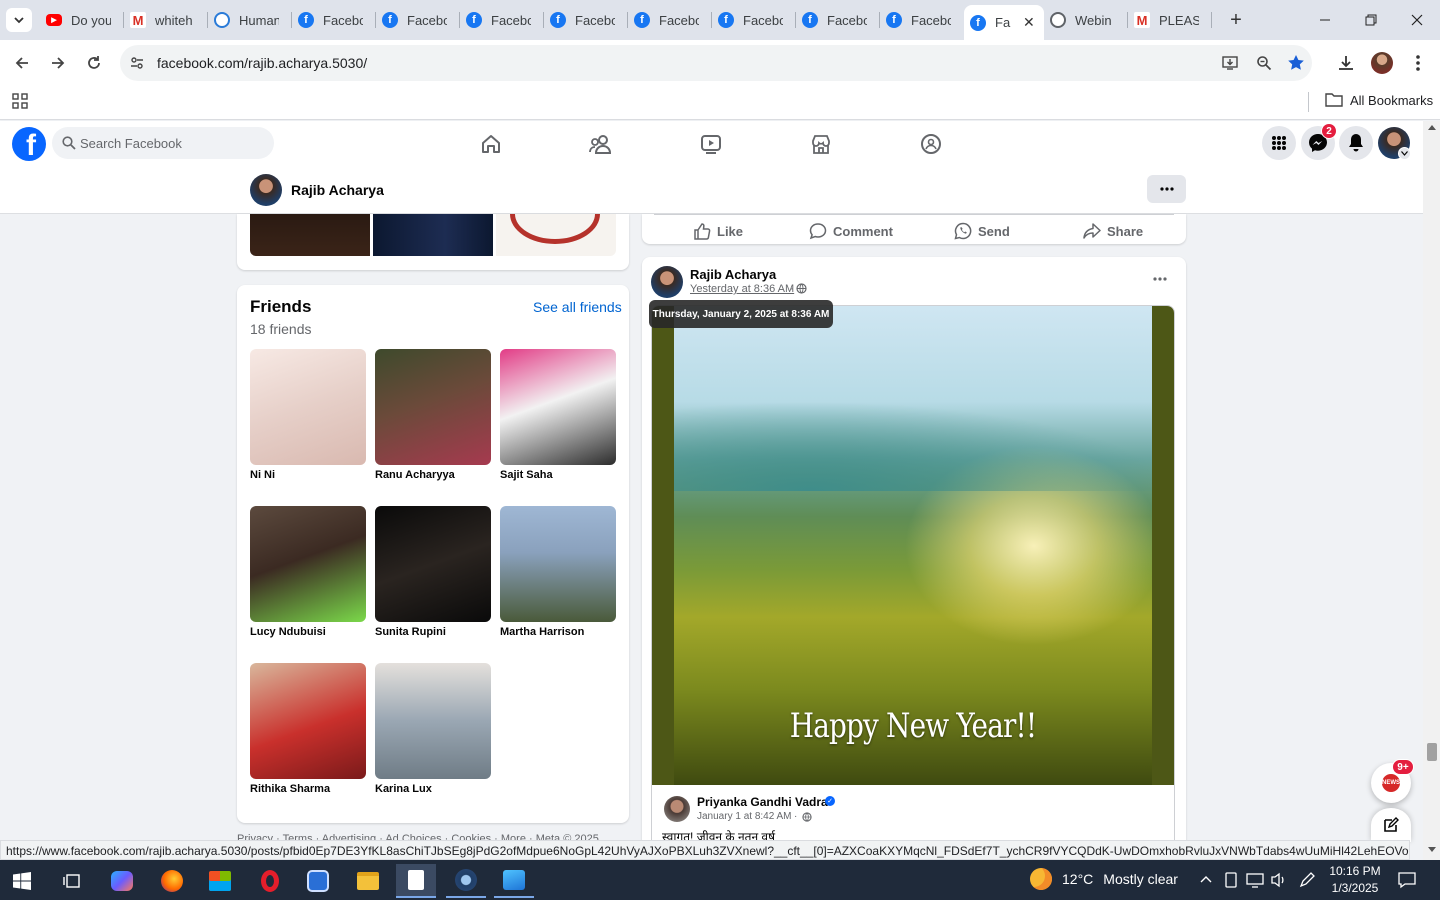 The height and width of the screenshot is (900, 1440). Describe the element at coordinates (982, 231) in the screenshot. I see `send-button: Send` at that location.